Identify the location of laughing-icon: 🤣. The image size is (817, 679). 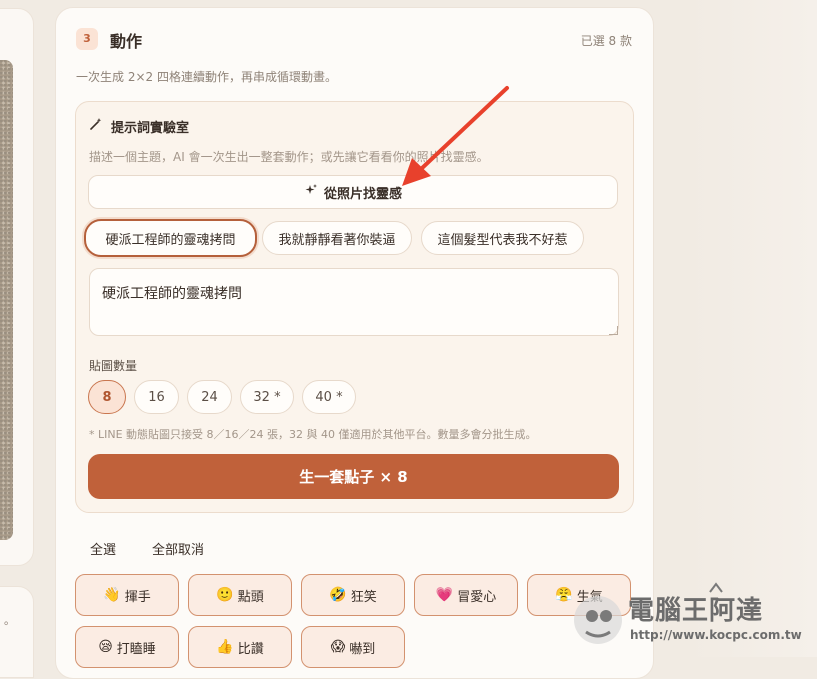
(338, 595).